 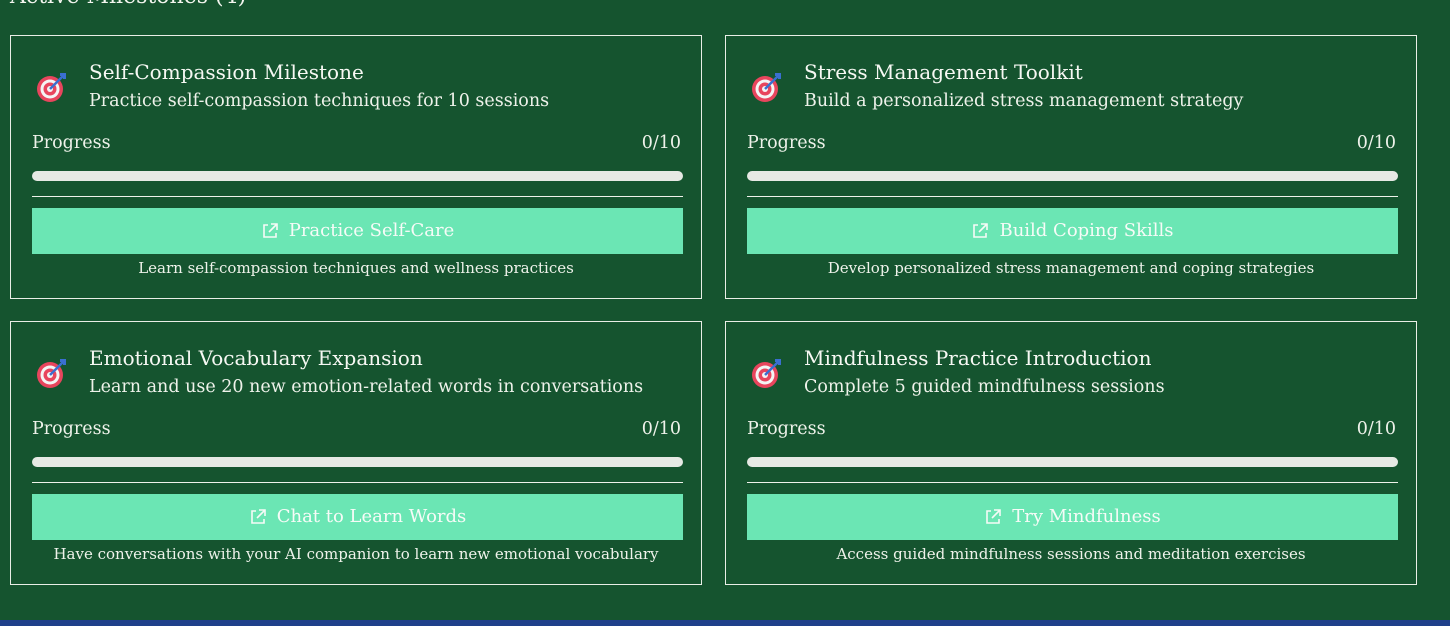 I want to click on milestone-description: Complete 5 guided mindfulness sessions, so click(x=984, y=387).